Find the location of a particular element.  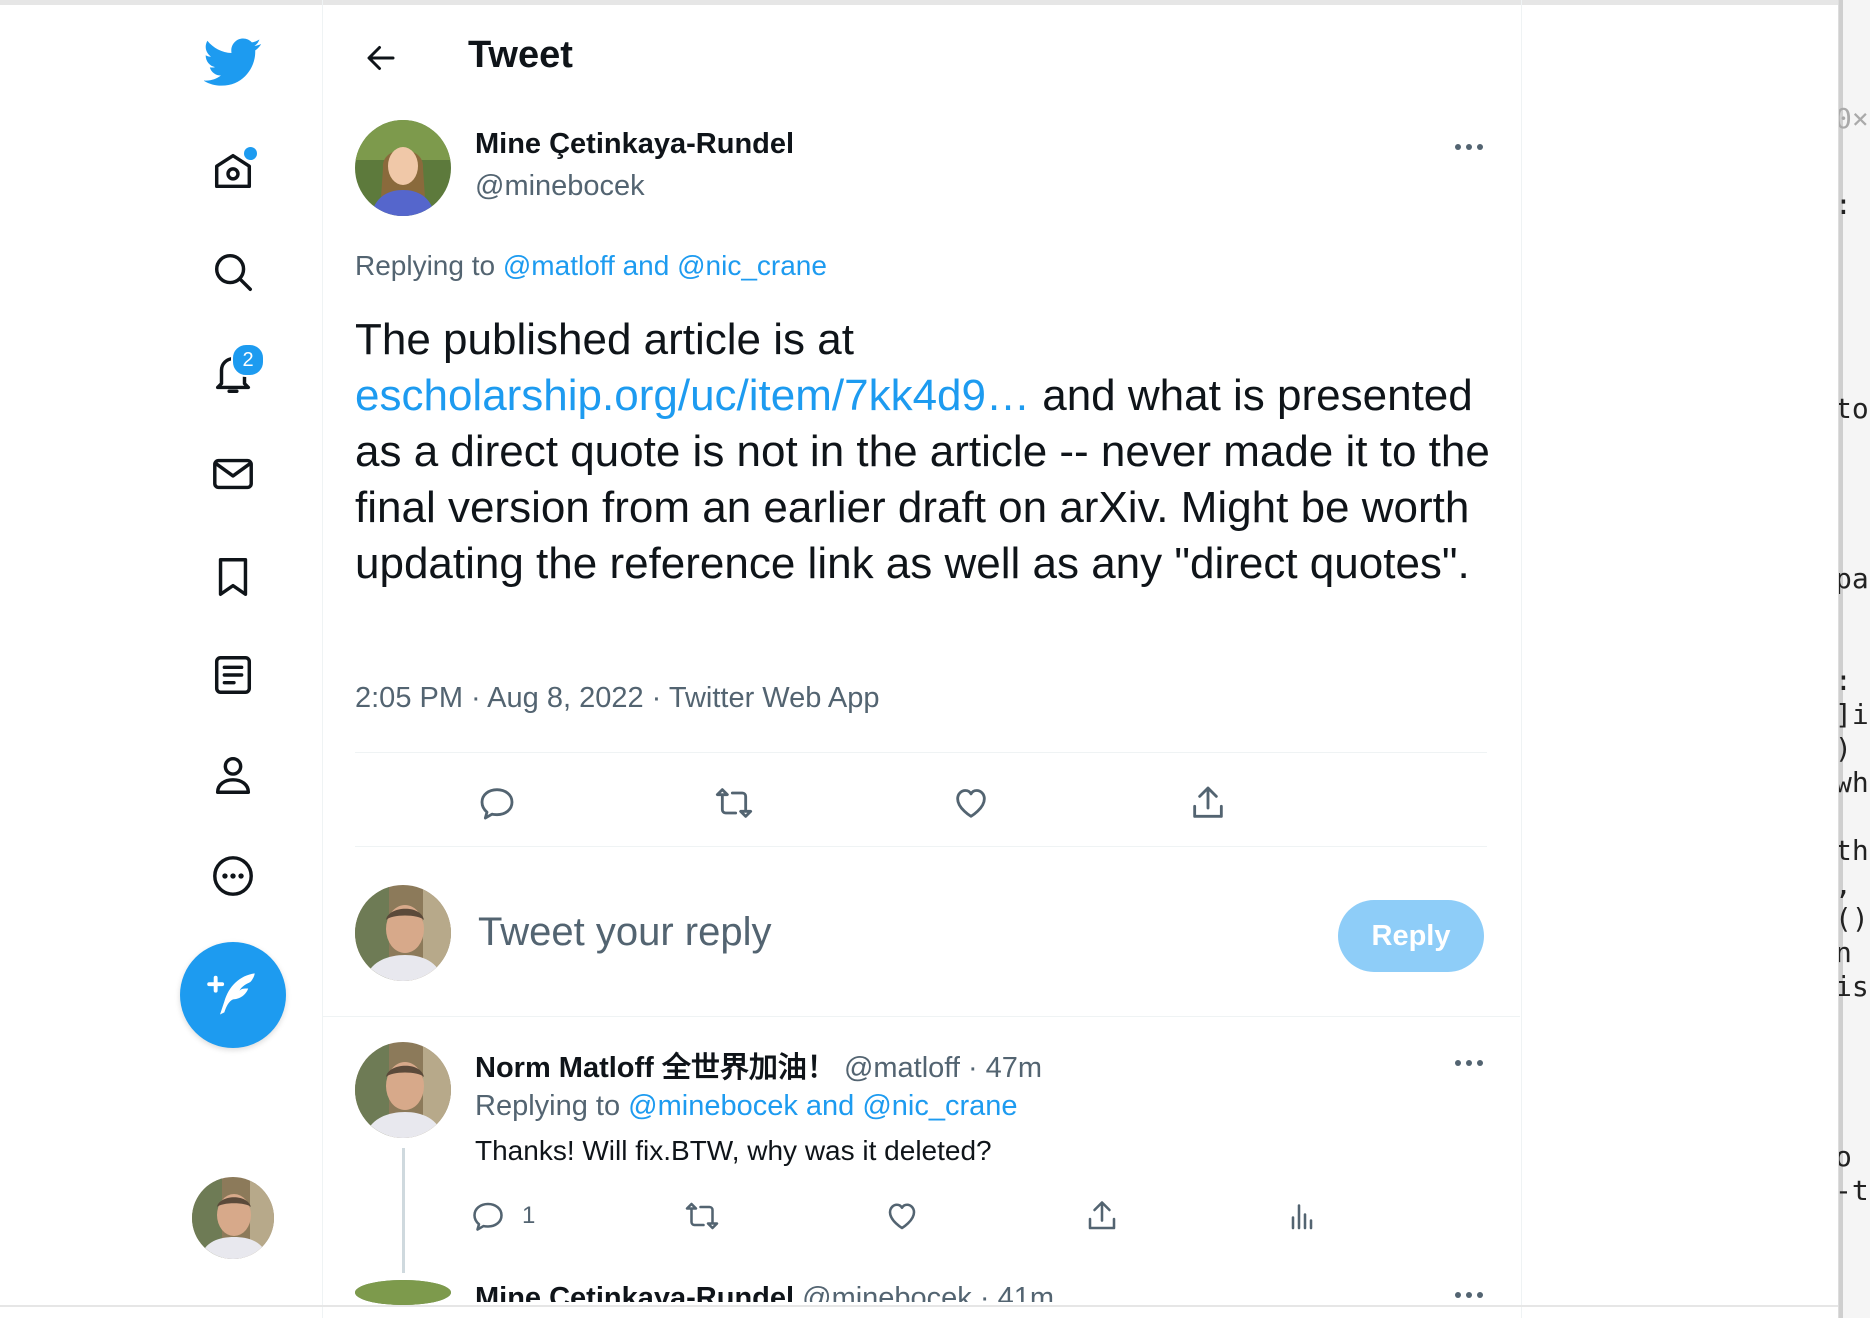

code-fragment: o a is located at coordinates (1854, 1156).